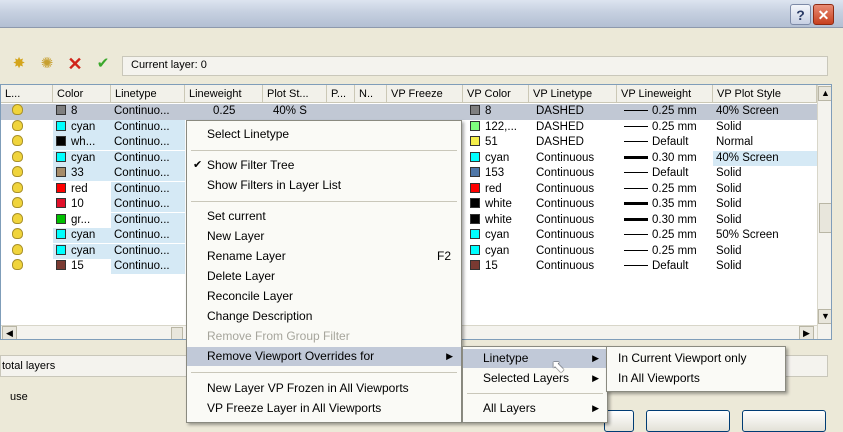 This screenshot has height=432, width=843. I want to click on column-header: Color, so click(82, 94).